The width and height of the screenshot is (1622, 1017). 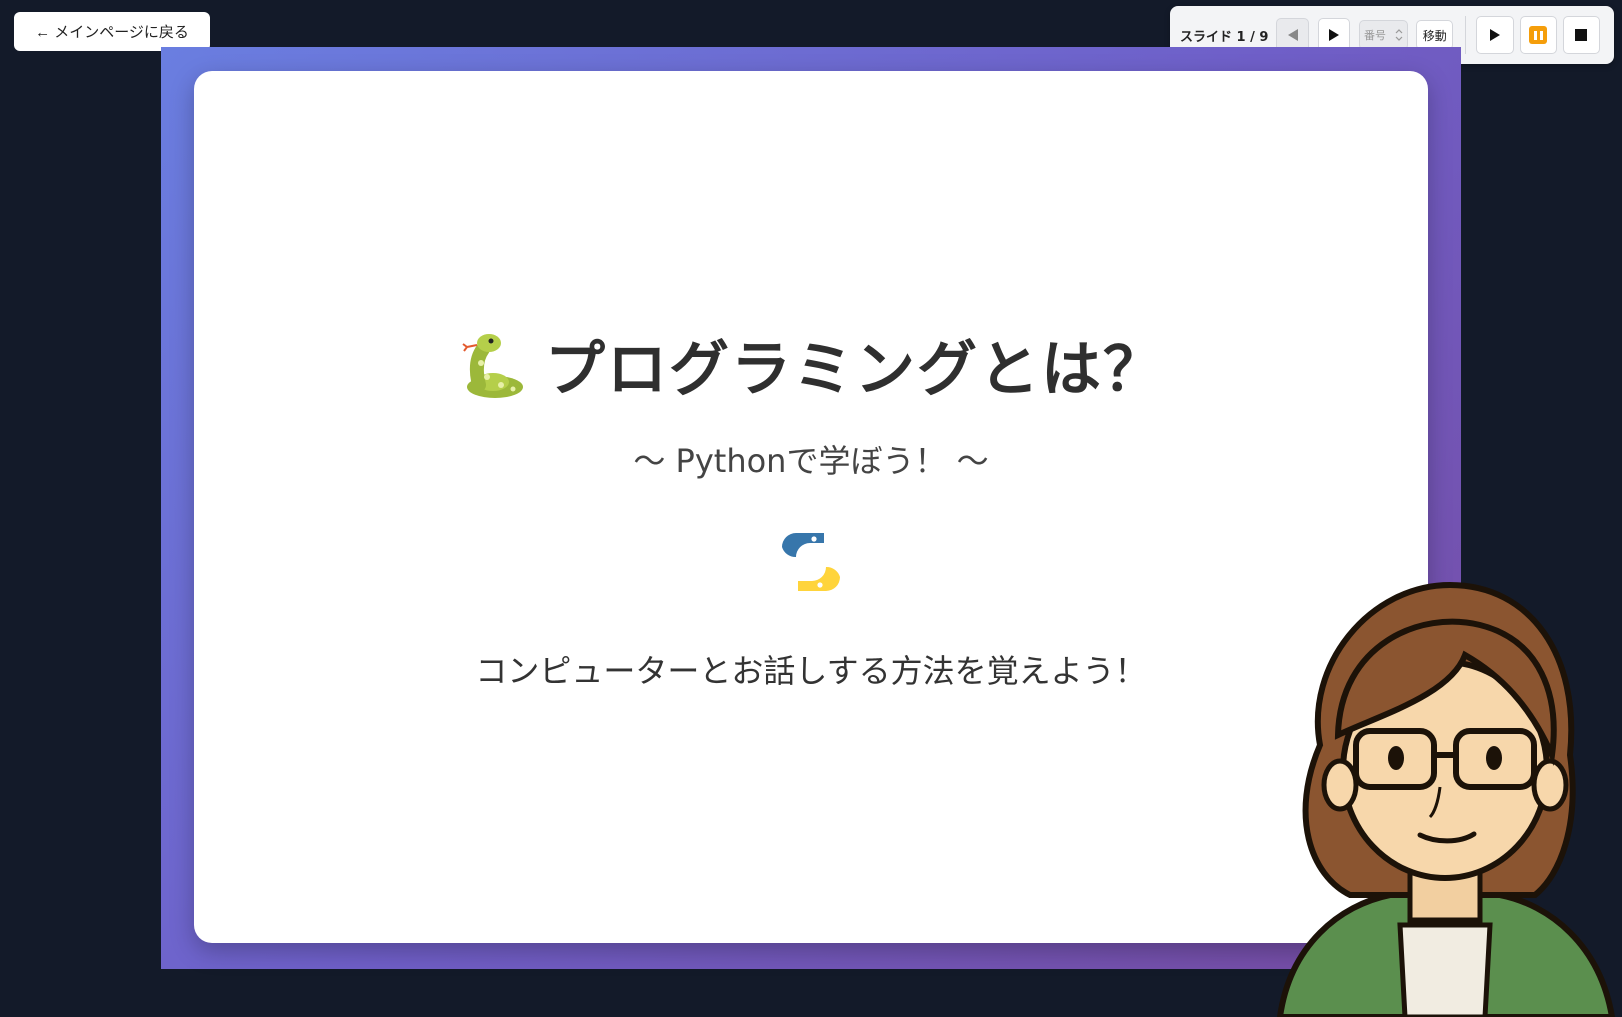 What do you see at coordinates (811, 562) in the screenshot?
I see `python-logo-icon` at bounding box center [811, 562].